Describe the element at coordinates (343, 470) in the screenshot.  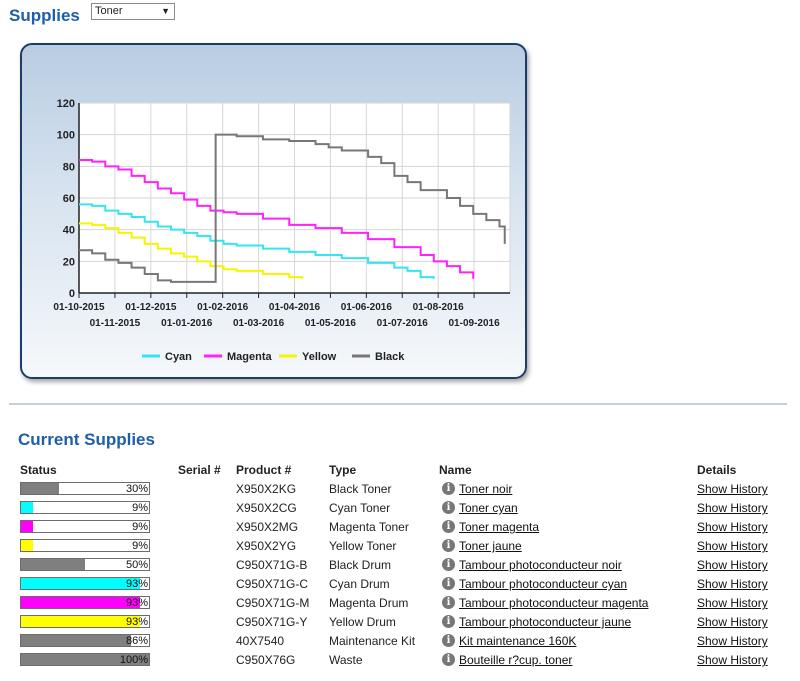
I see `header-type: Type` at that location.